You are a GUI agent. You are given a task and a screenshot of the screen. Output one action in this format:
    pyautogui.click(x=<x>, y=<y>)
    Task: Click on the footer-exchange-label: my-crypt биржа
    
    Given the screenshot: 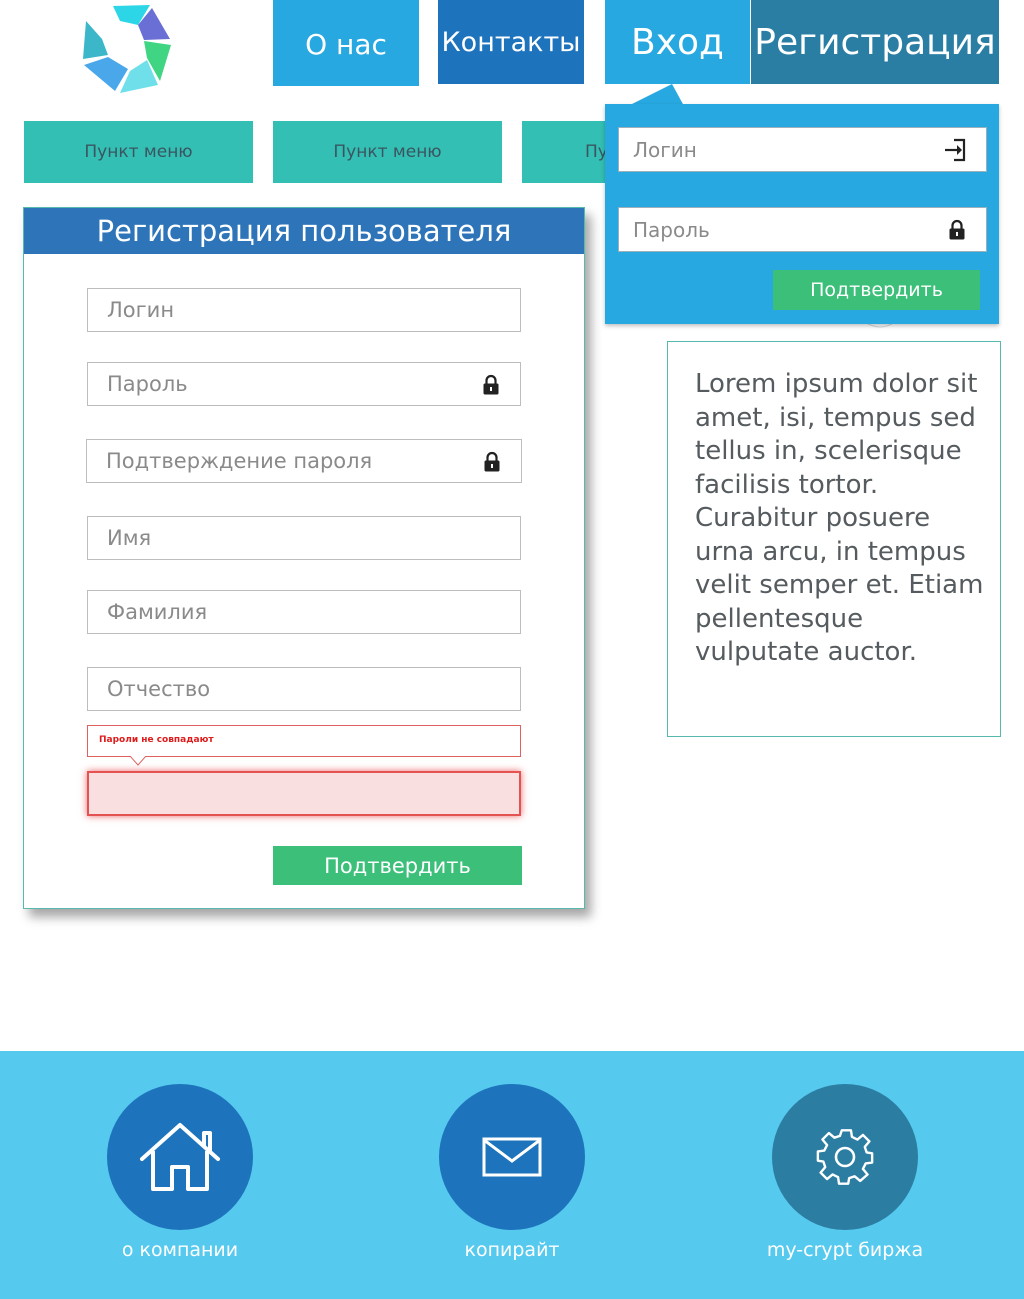 What is the action you would take?
    pyautogui.click(x=845, y=1250)
    